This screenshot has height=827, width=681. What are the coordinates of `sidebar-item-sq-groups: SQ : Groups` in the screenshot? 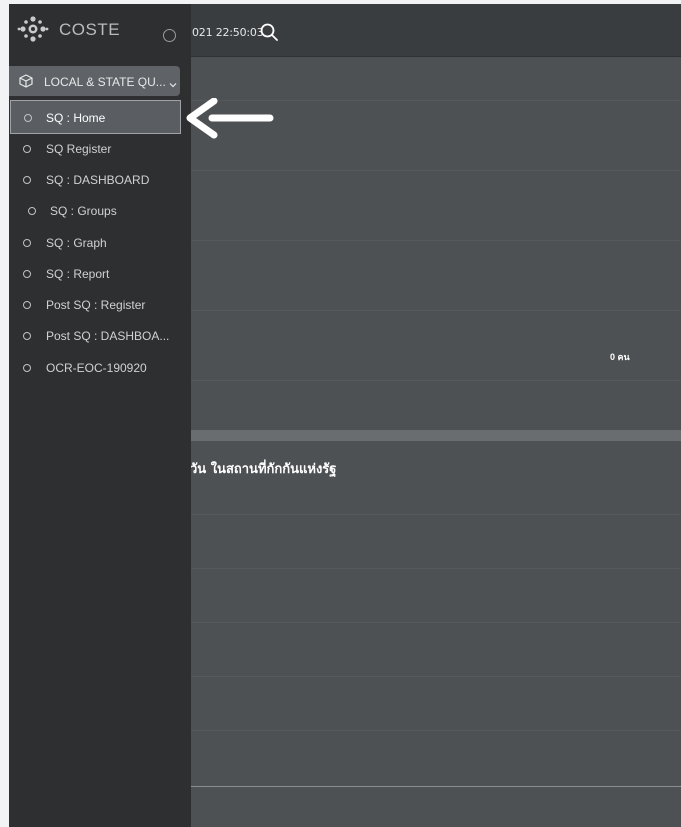 It's located at (100, 211).